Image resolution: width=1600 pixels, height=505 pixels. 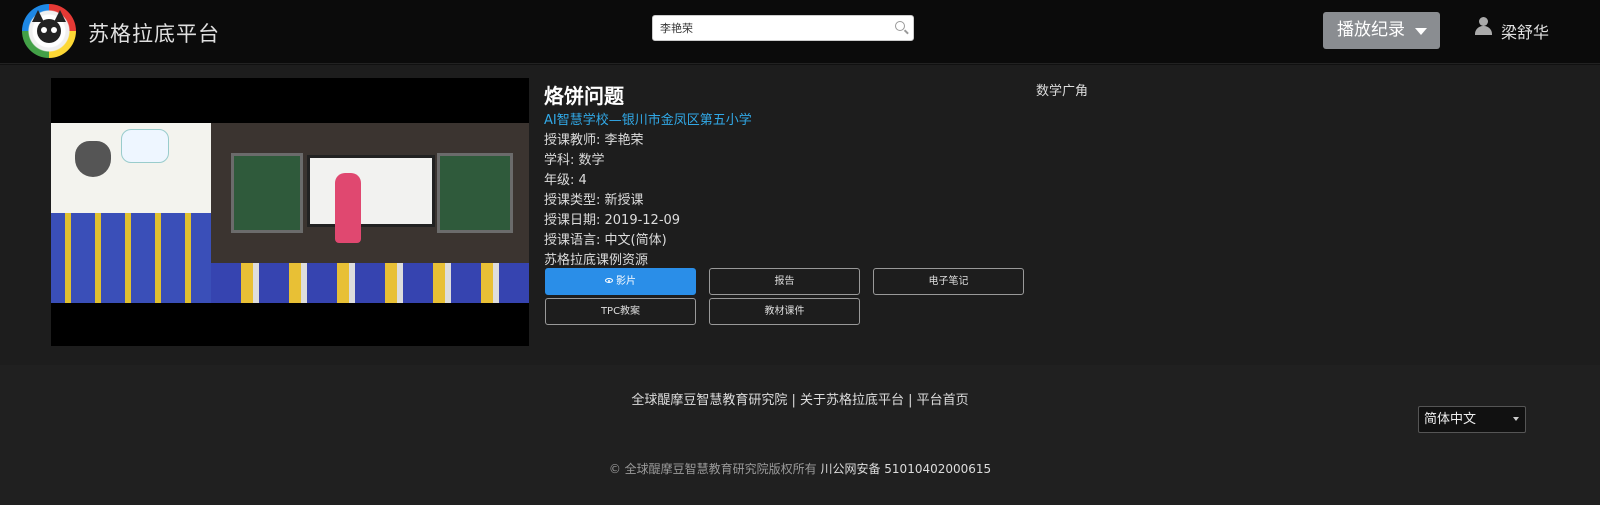 What do you see at coordinates (852, 400) in the screenshot?
I see `footer-link-about: 关于苏格拉底平台` at bounding box center [852, 400].